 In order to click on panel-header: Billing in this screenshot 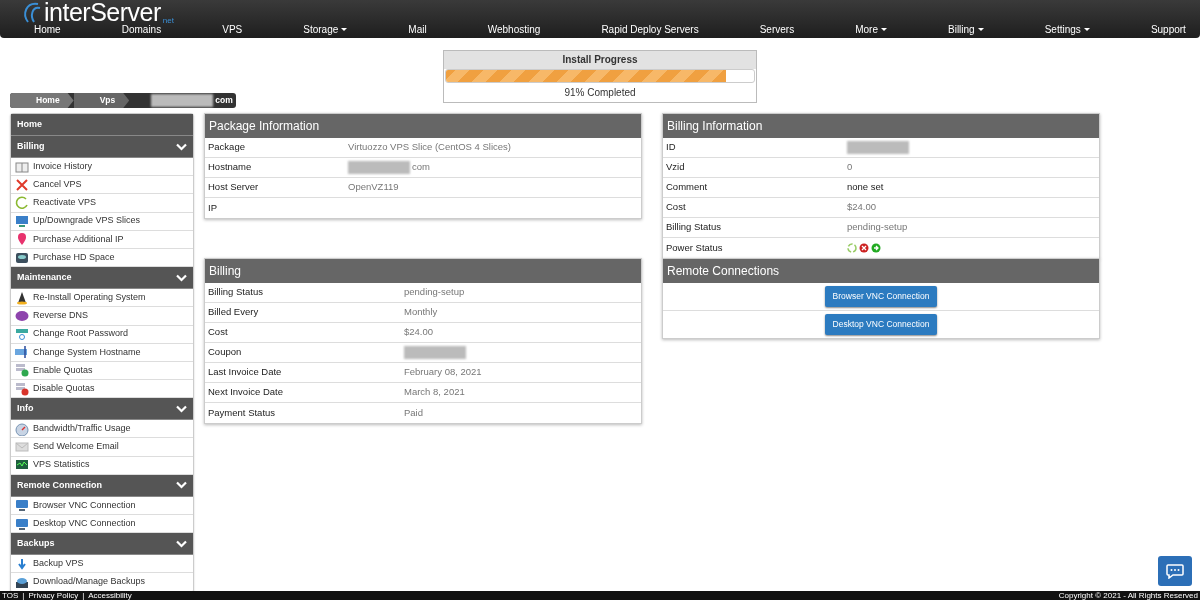, I will do `click(423, 271)`.